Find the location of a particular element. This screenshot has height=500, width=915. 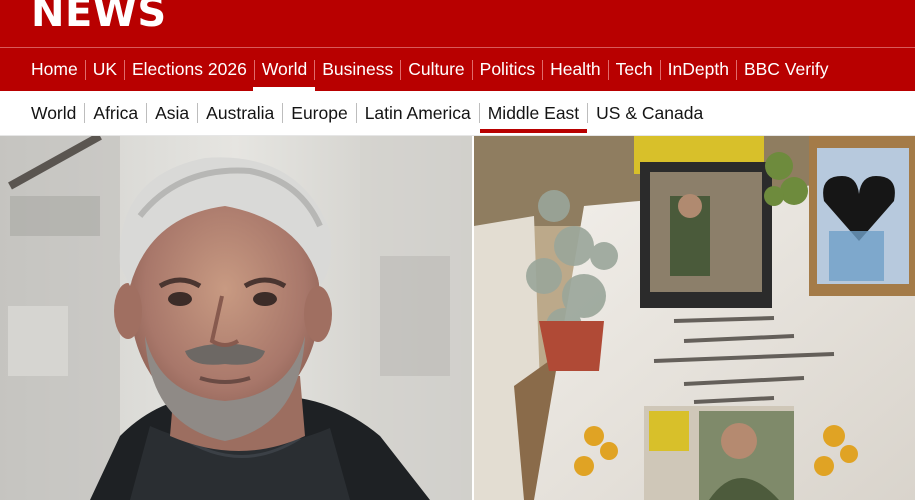

primary-nav-item-world: World is located at coordinates (284, 69).